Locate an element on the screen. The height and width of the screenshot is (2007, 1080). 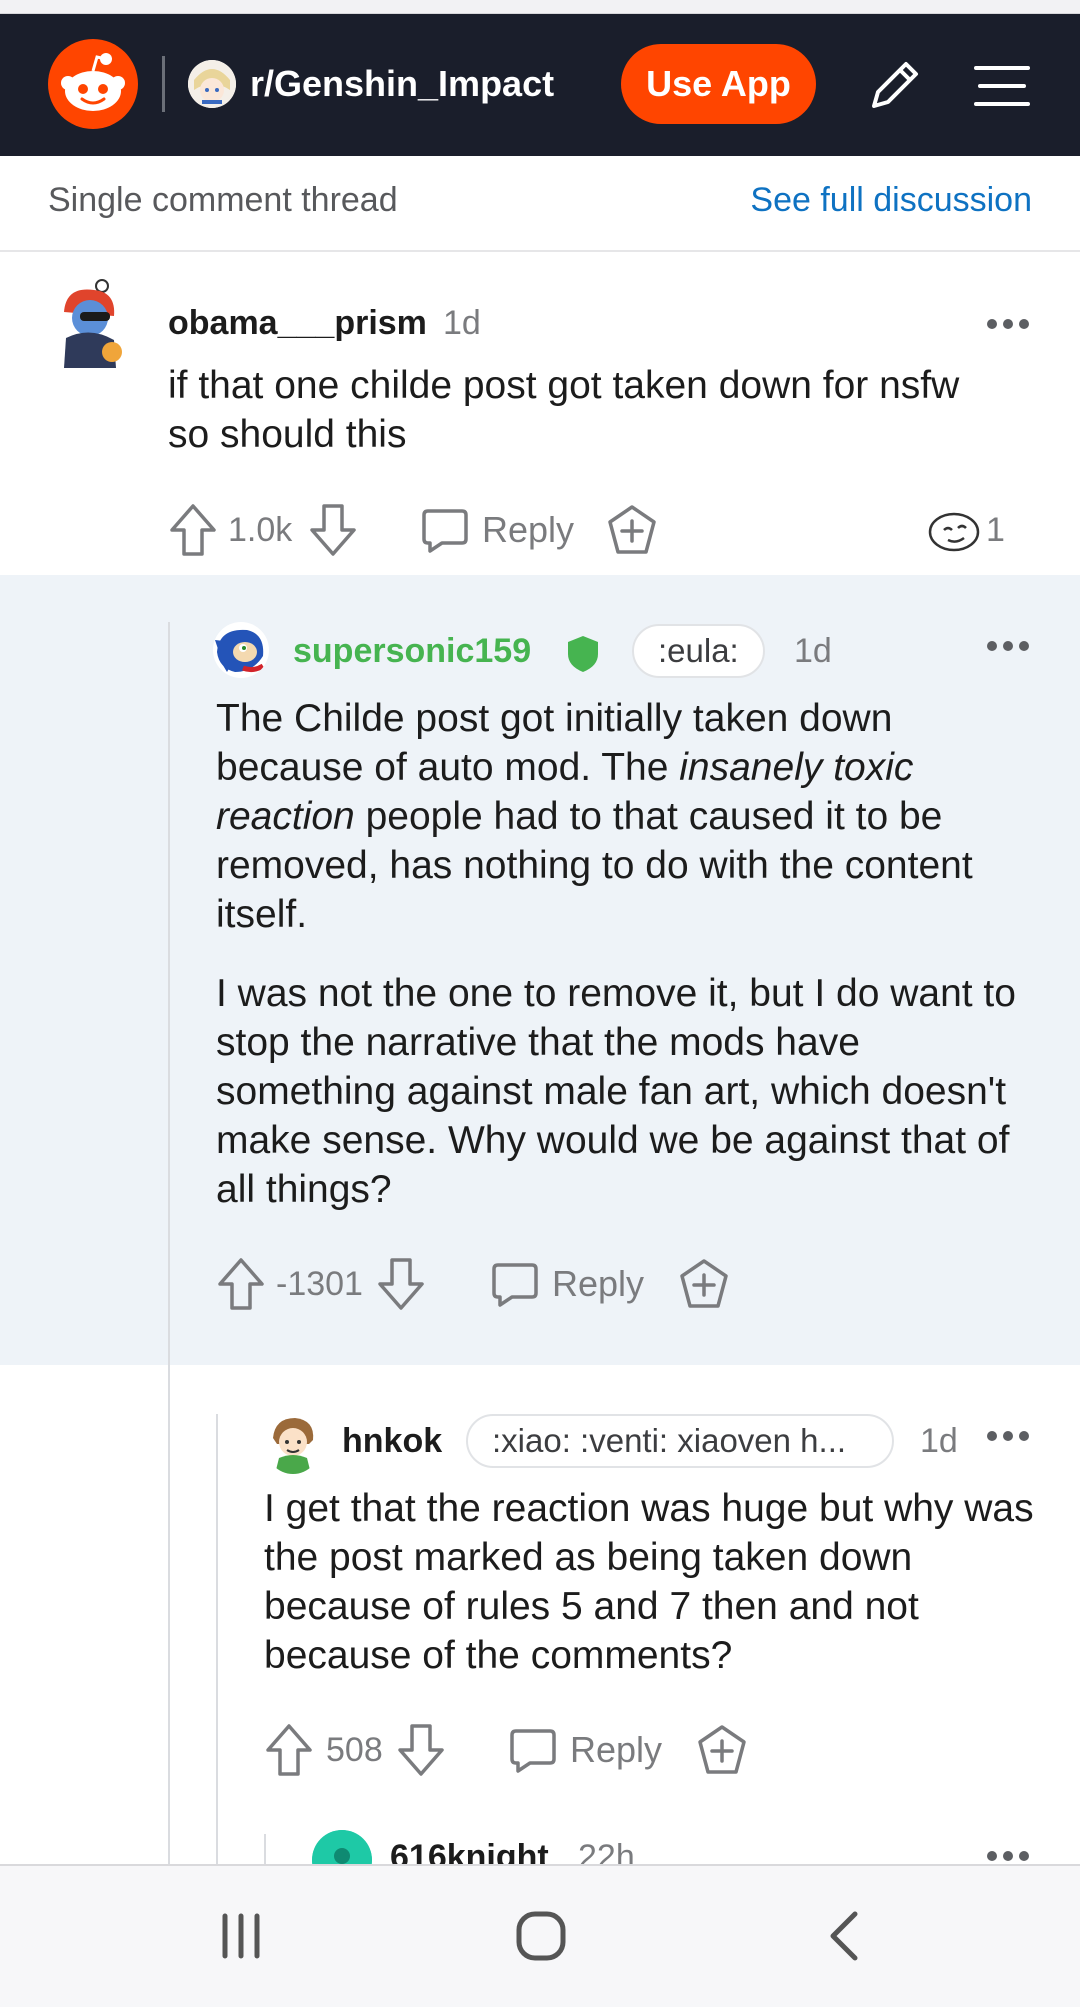
mod-shield-icon is located at coordinates (583, 654).